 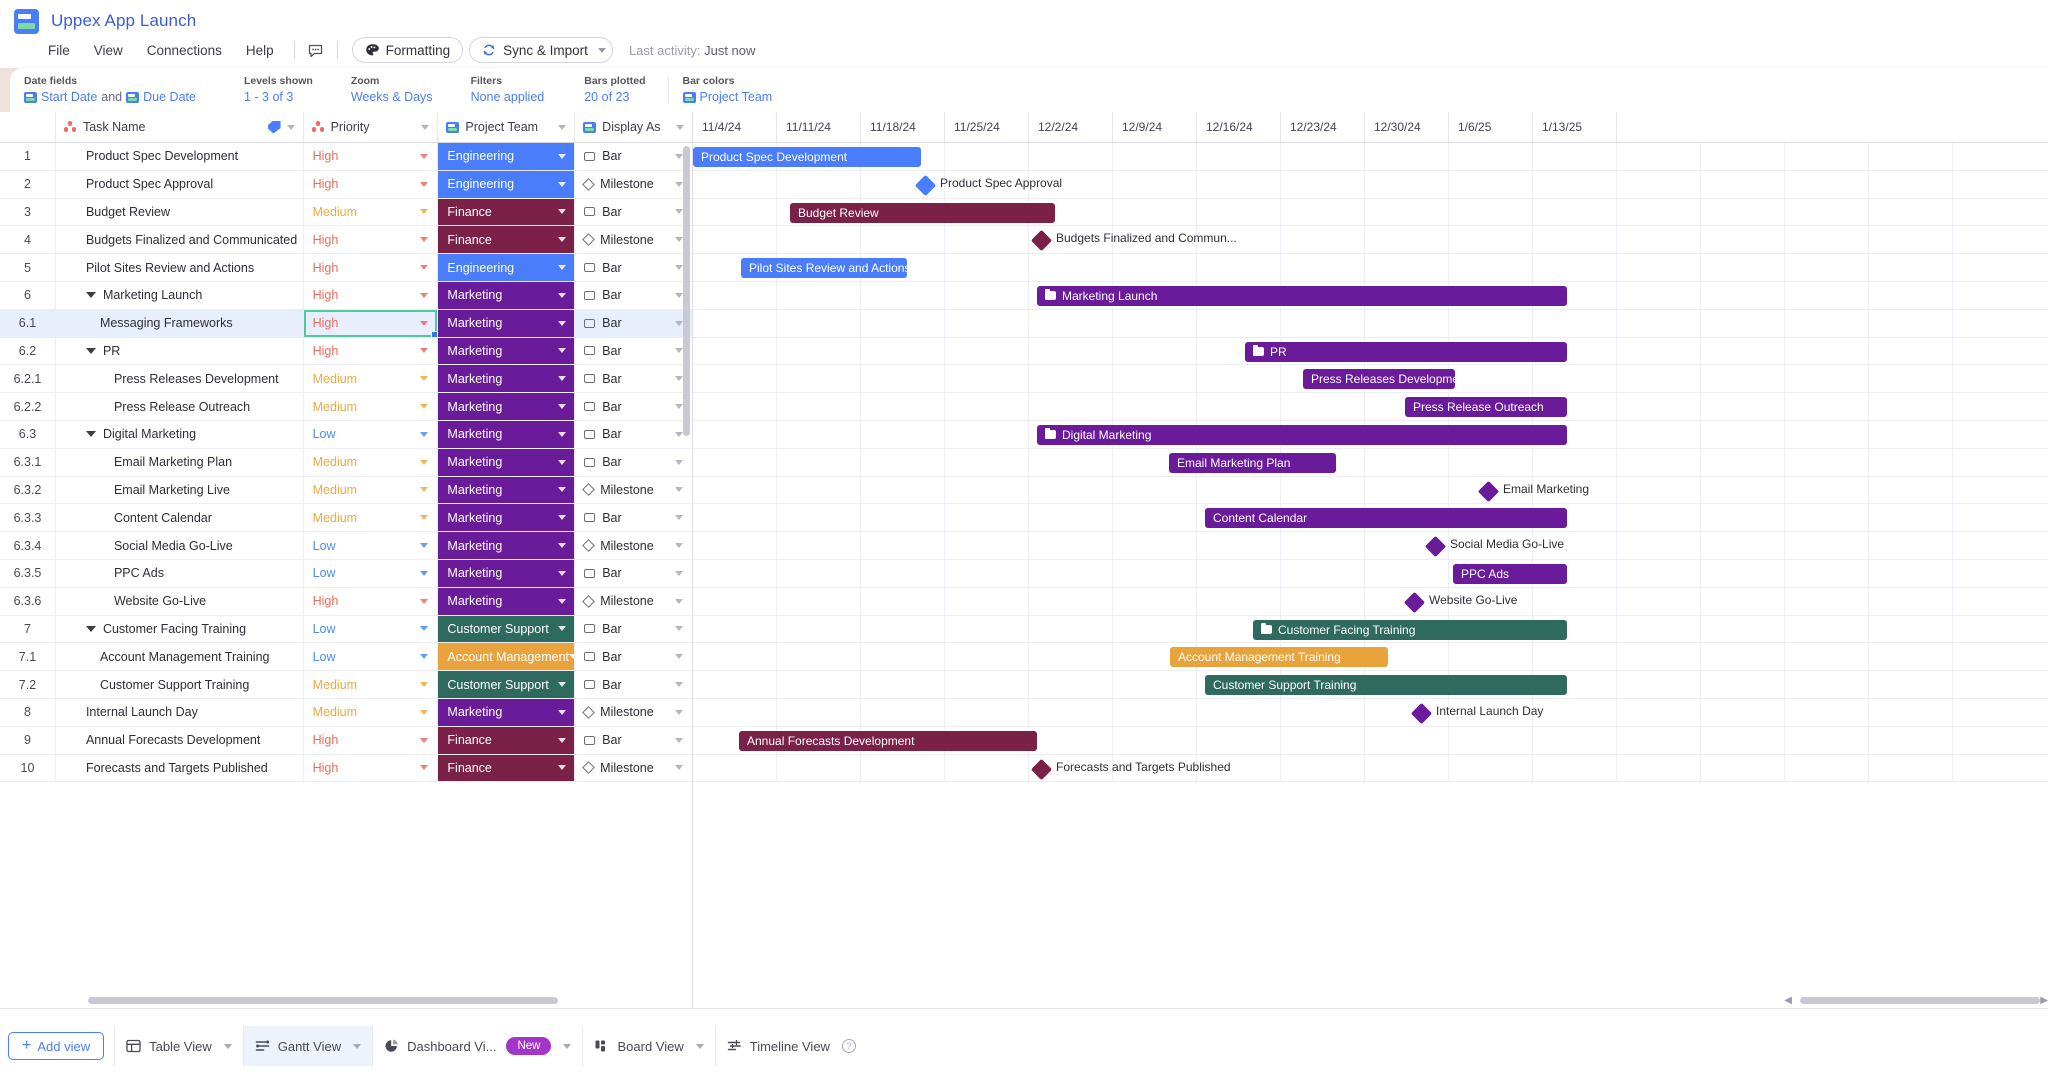 What do you see at coordinates (323, 1000) in the screenshot?
I see `table-horizontal-scrollbar` at bounding box center [323, 1000].